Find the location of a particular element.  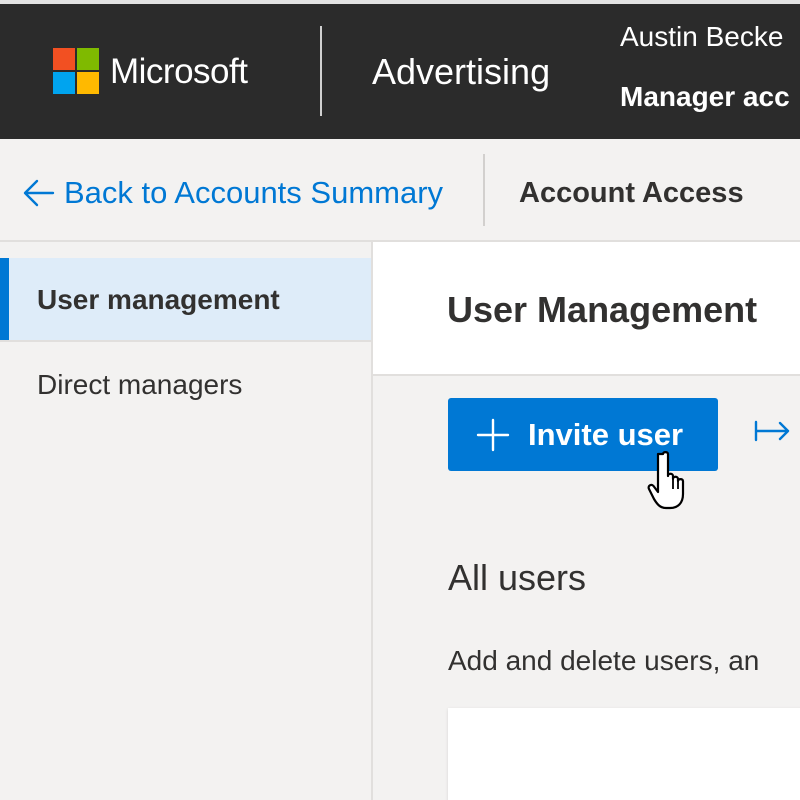

active-indicator is located at coordinates (4, 300).